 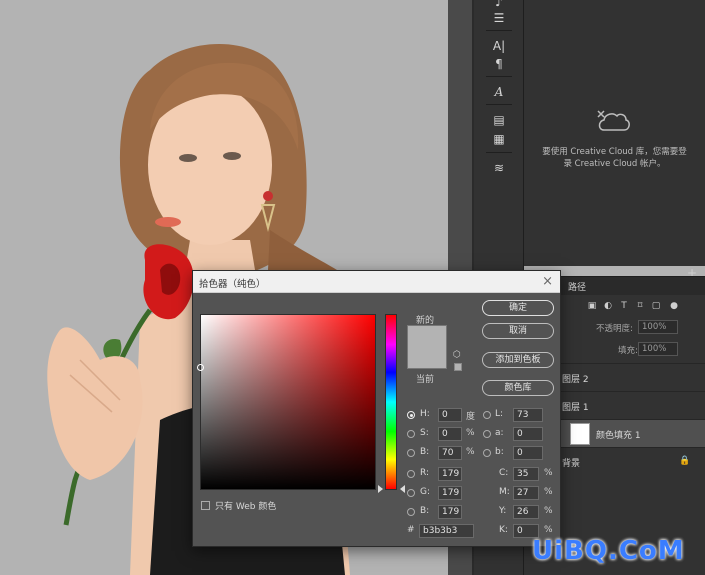 What do you see at coordinates (614, 329) in the screenshot?
I see `opacity-label: 不透明度:` at bounding box center [614, 329].